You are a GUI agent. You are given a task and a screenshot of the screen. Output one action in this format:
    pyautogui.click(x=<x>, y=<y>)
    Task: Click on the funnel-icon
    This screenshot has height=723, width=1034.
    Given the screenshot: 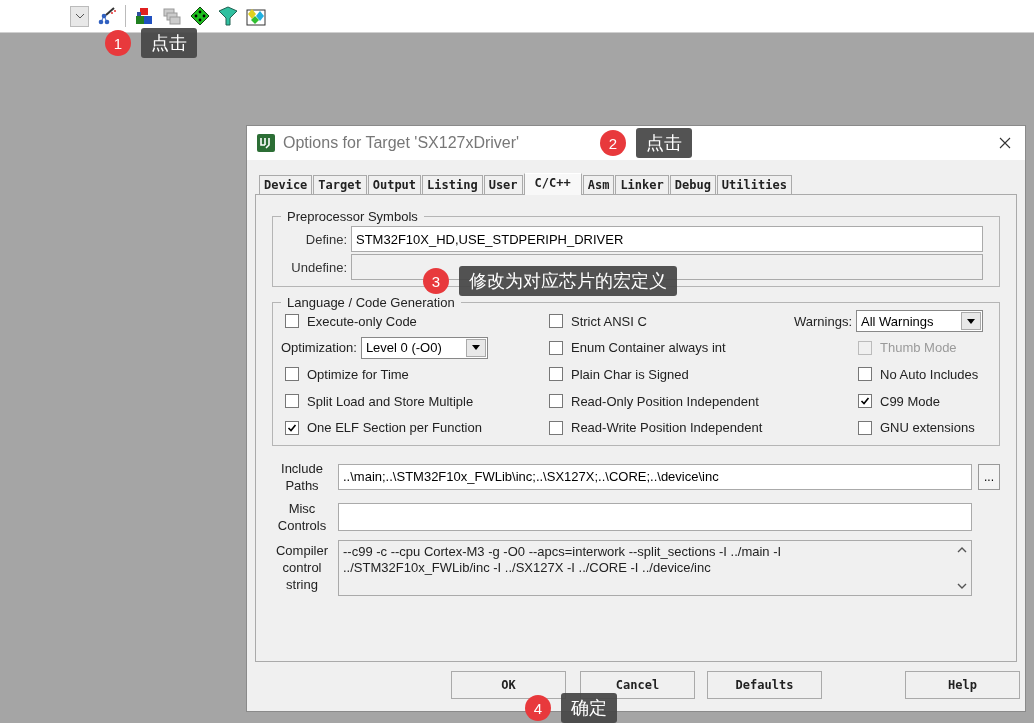 What is the action you would take?
    pyautogui.click(x=228, y=16)
    